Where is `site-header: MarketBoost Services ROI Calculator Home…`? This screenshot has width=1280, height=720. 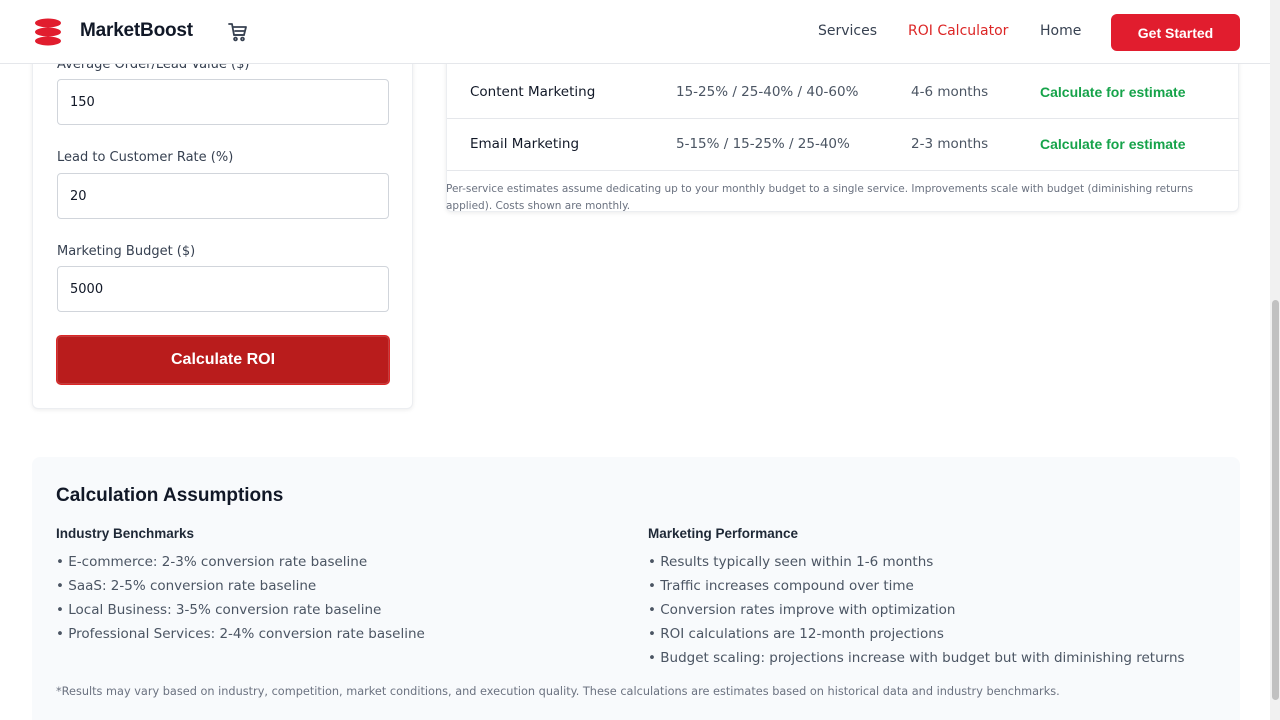
site-header: MarketBoost Services ROI Calculator Home… is located at coordinates (635, 32).